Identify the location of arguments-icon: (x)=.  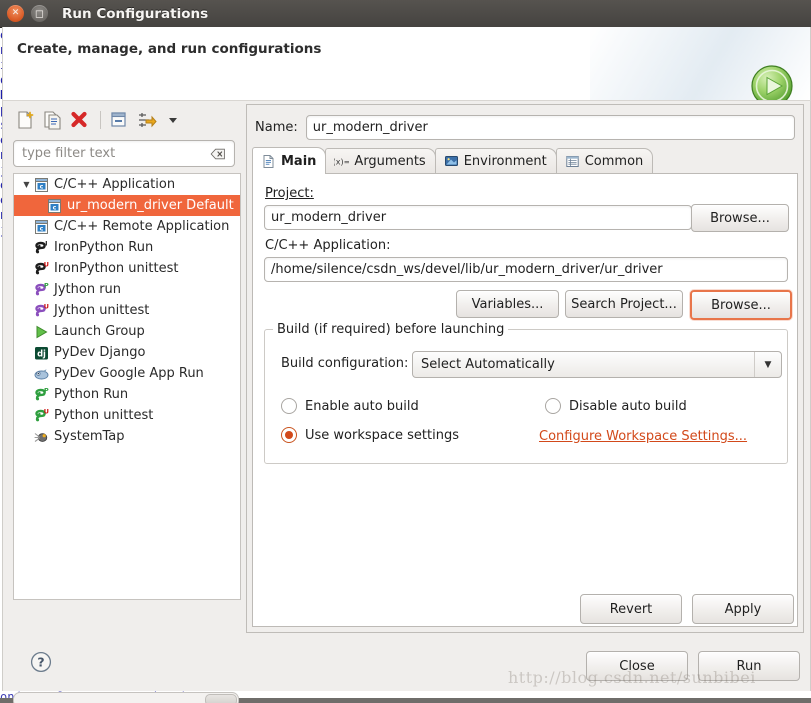
(341, 161).